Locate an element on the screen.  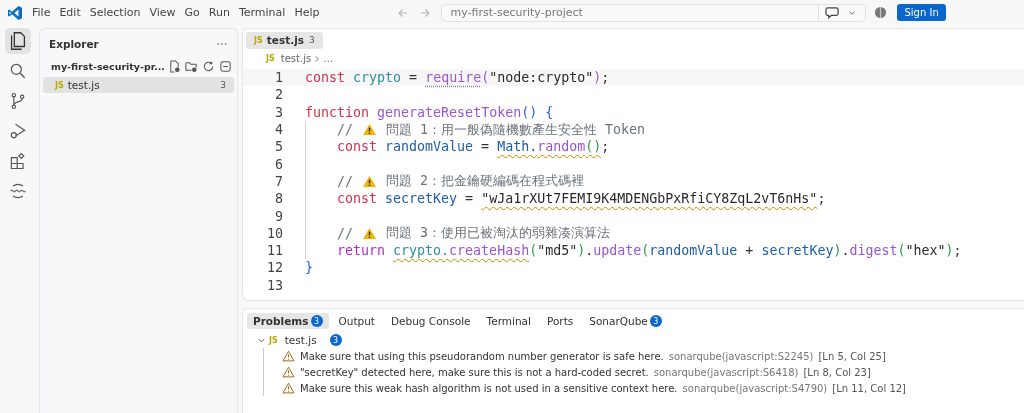
line-number: 12 is located at coordinates (274, 268).